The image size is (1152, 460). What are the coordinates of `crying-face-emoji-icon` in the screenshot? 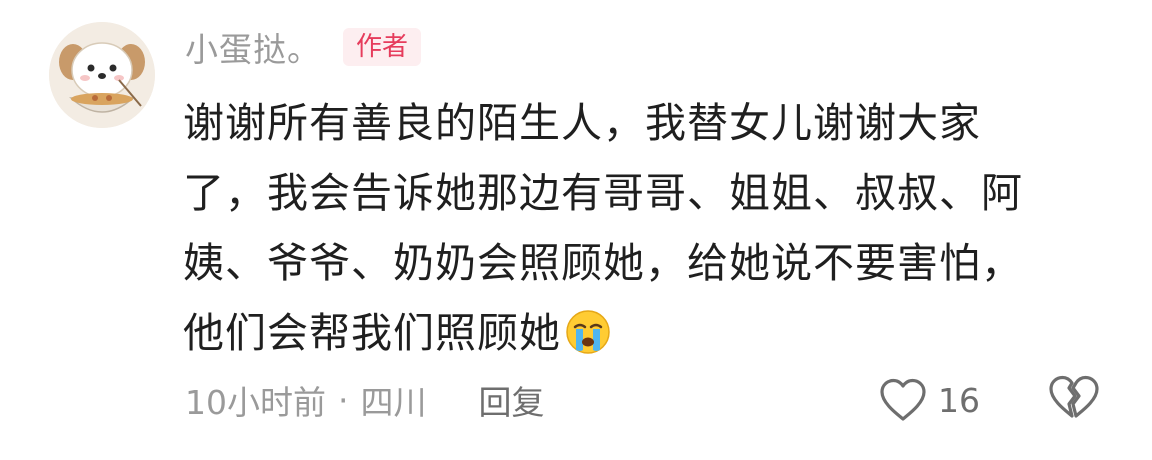 It's located at (588, 342).